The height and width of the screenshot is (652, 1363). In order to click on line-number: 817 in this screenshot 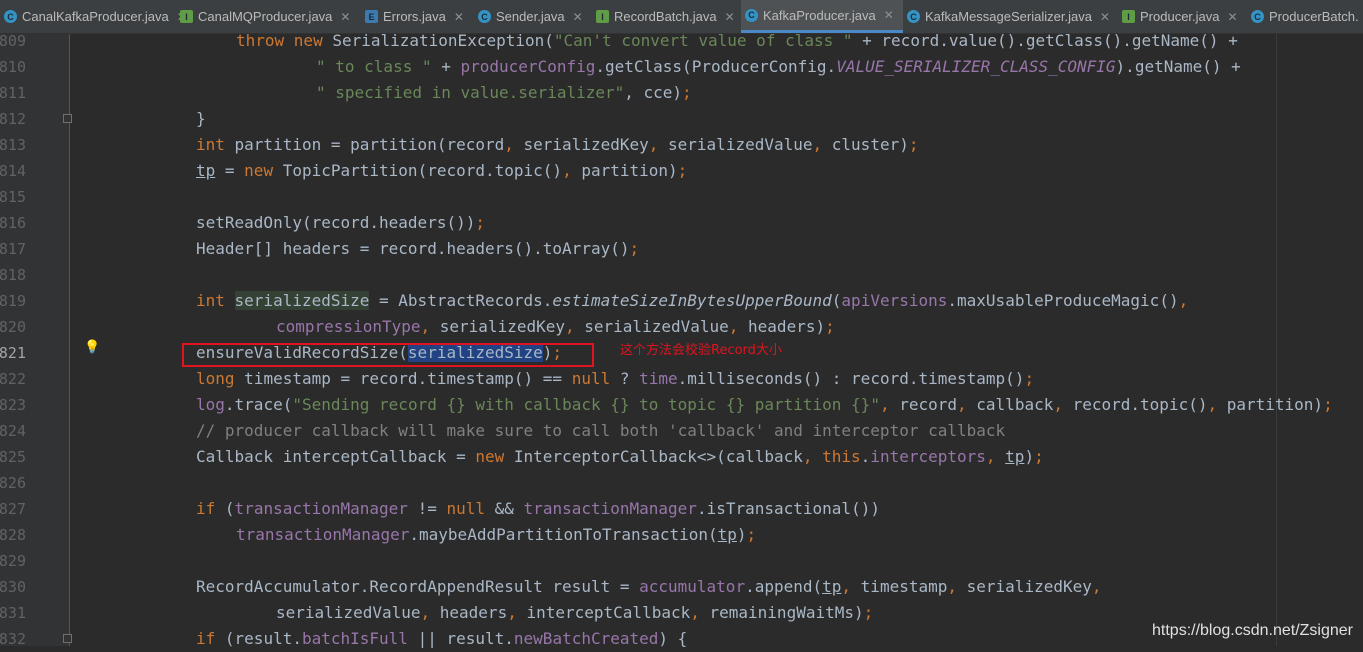, I will do `click(13, 249)`.